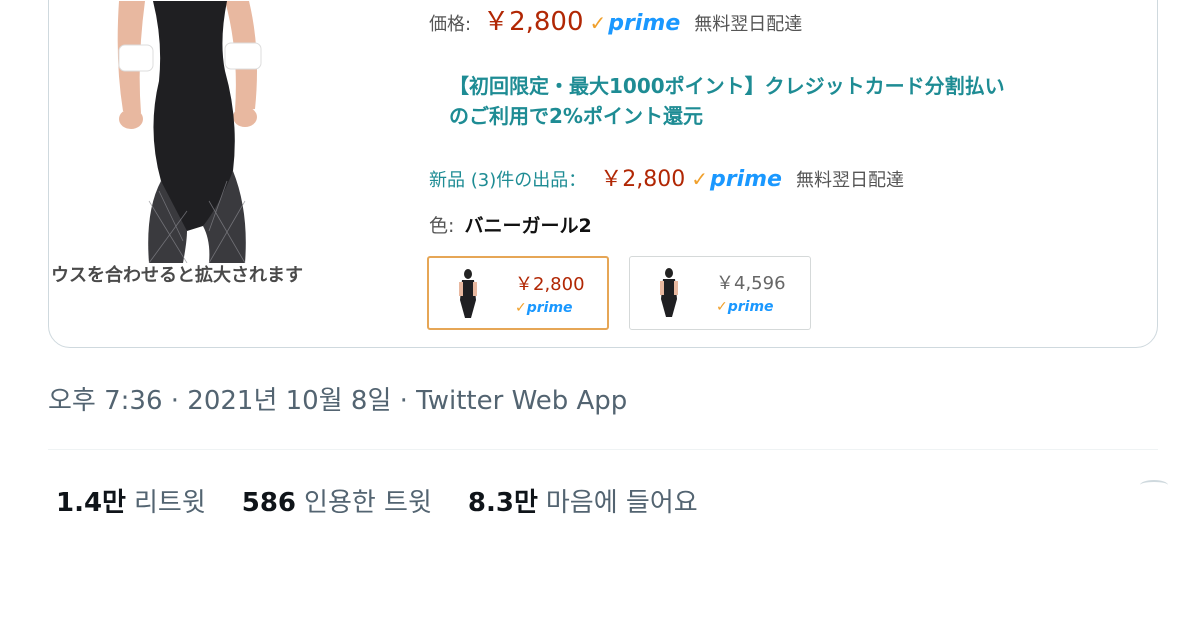  I want to click on product-photo, so click(219, 132).